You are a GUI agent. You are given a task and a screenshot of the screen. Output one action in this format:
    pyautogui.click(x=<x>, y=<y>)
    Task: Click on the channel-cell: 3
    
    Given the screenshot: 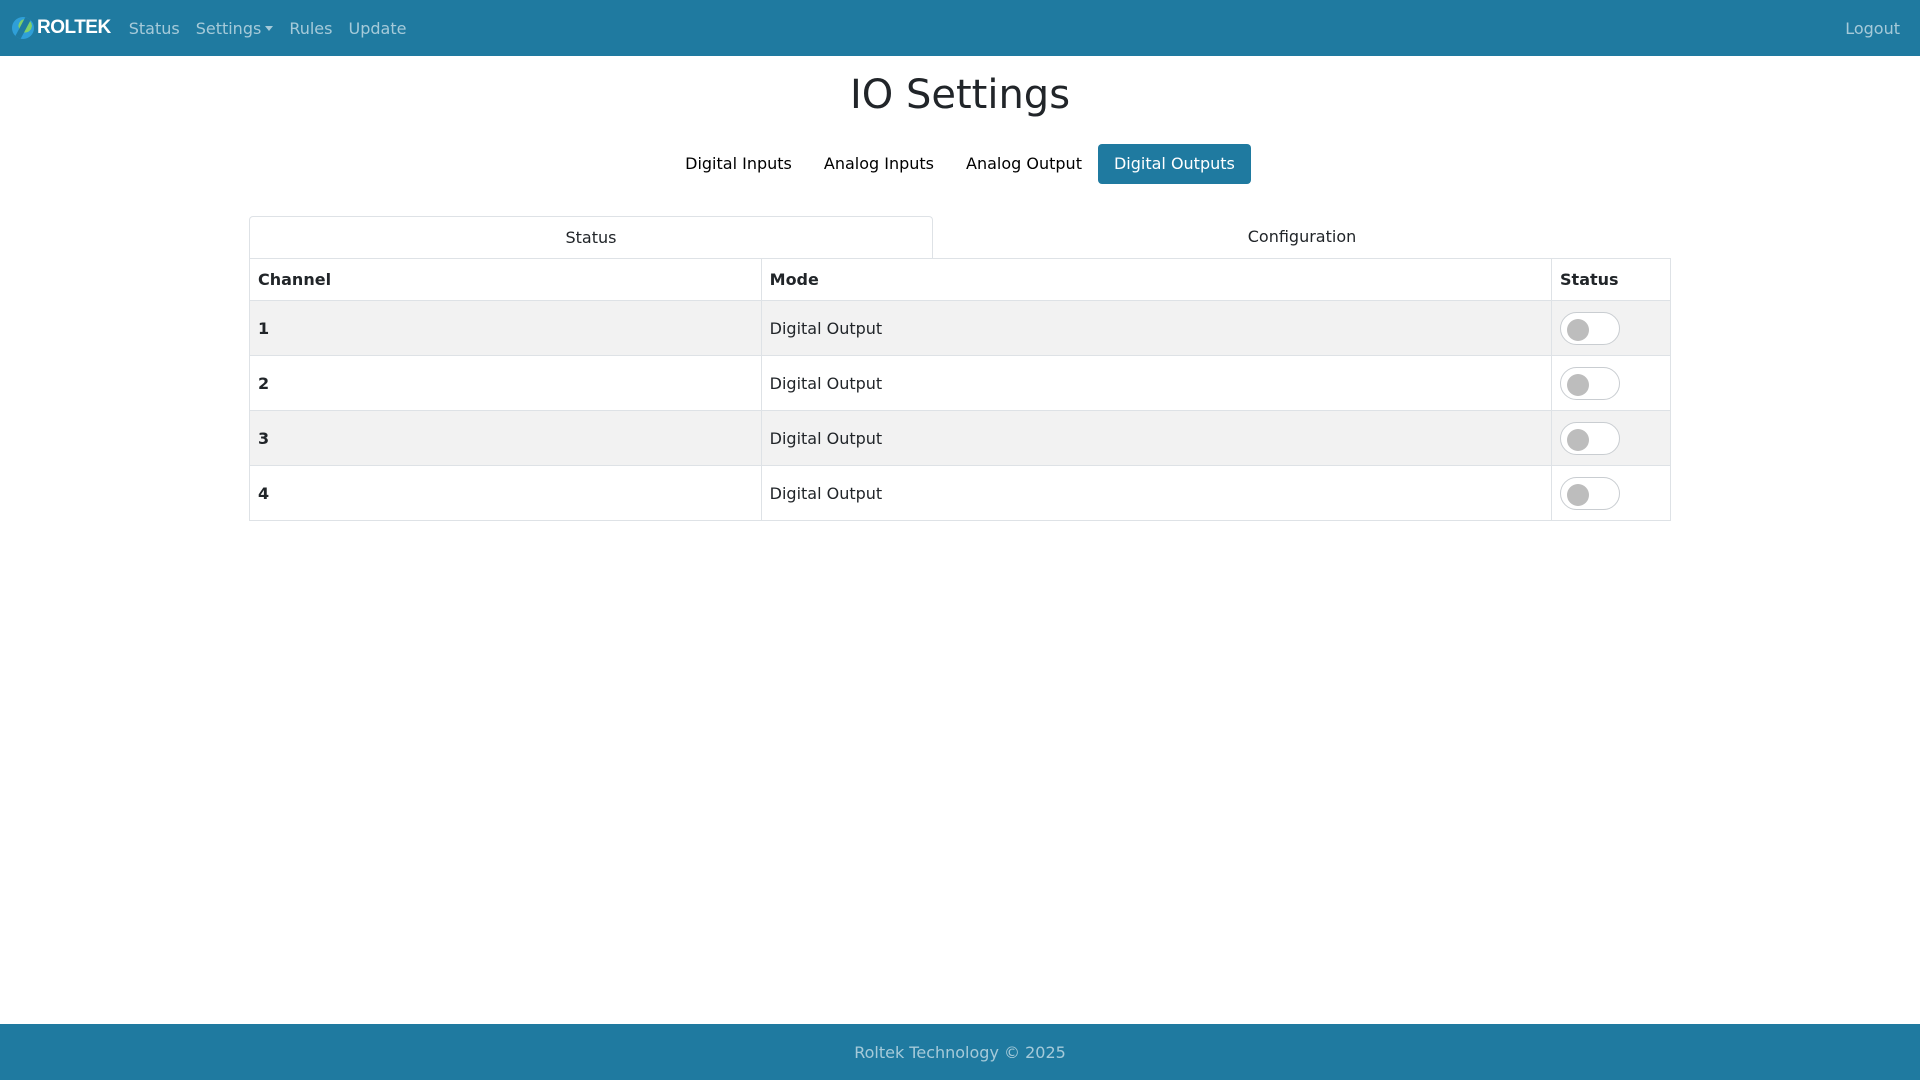 What is the action you would take?
    pyautogui.click(x=505, y=438)
    